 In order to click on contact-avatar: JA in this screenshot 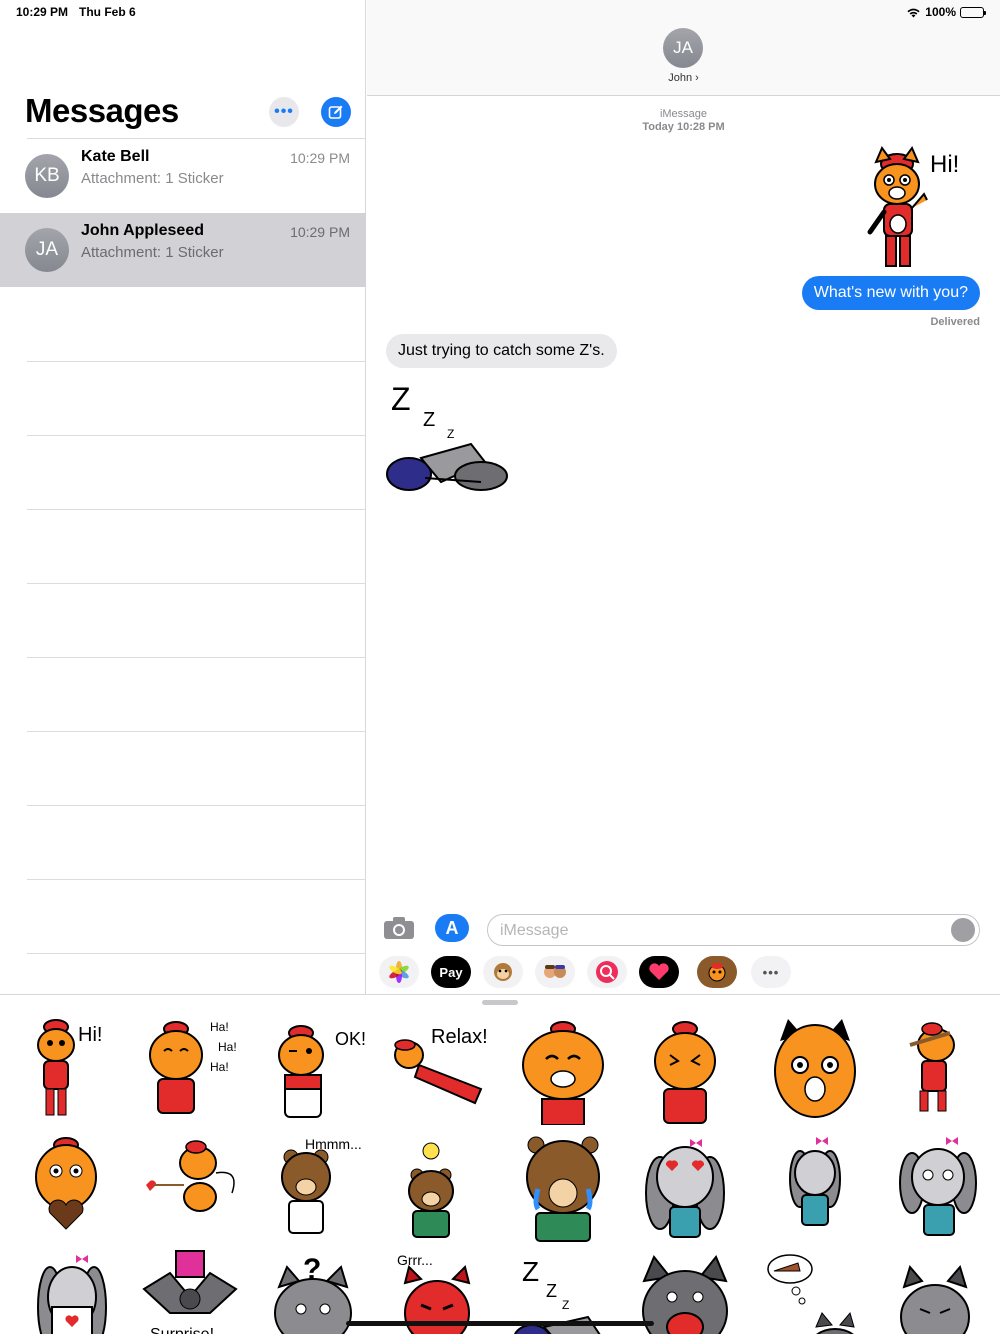, I will do `click(683, 48)`.